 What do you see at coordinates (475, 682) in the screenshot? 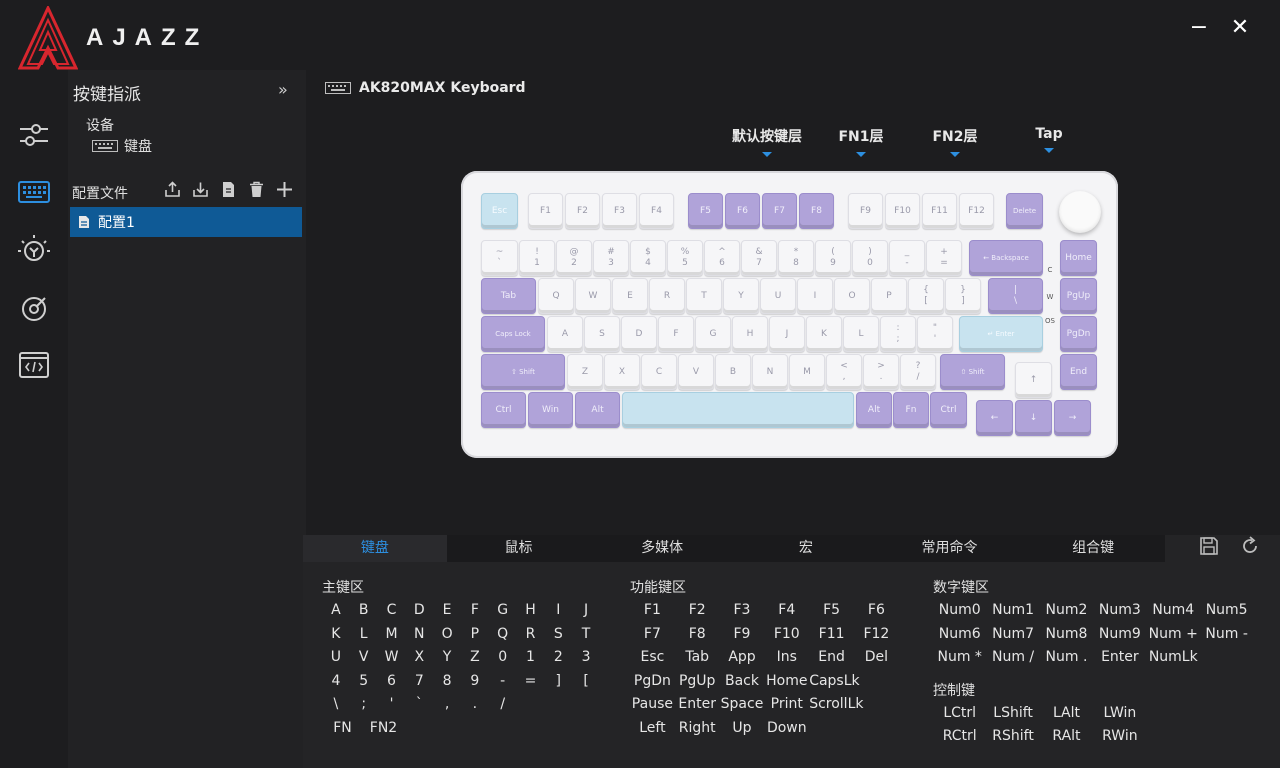
I see `key-option: 9` at bounding box center [475, 682].